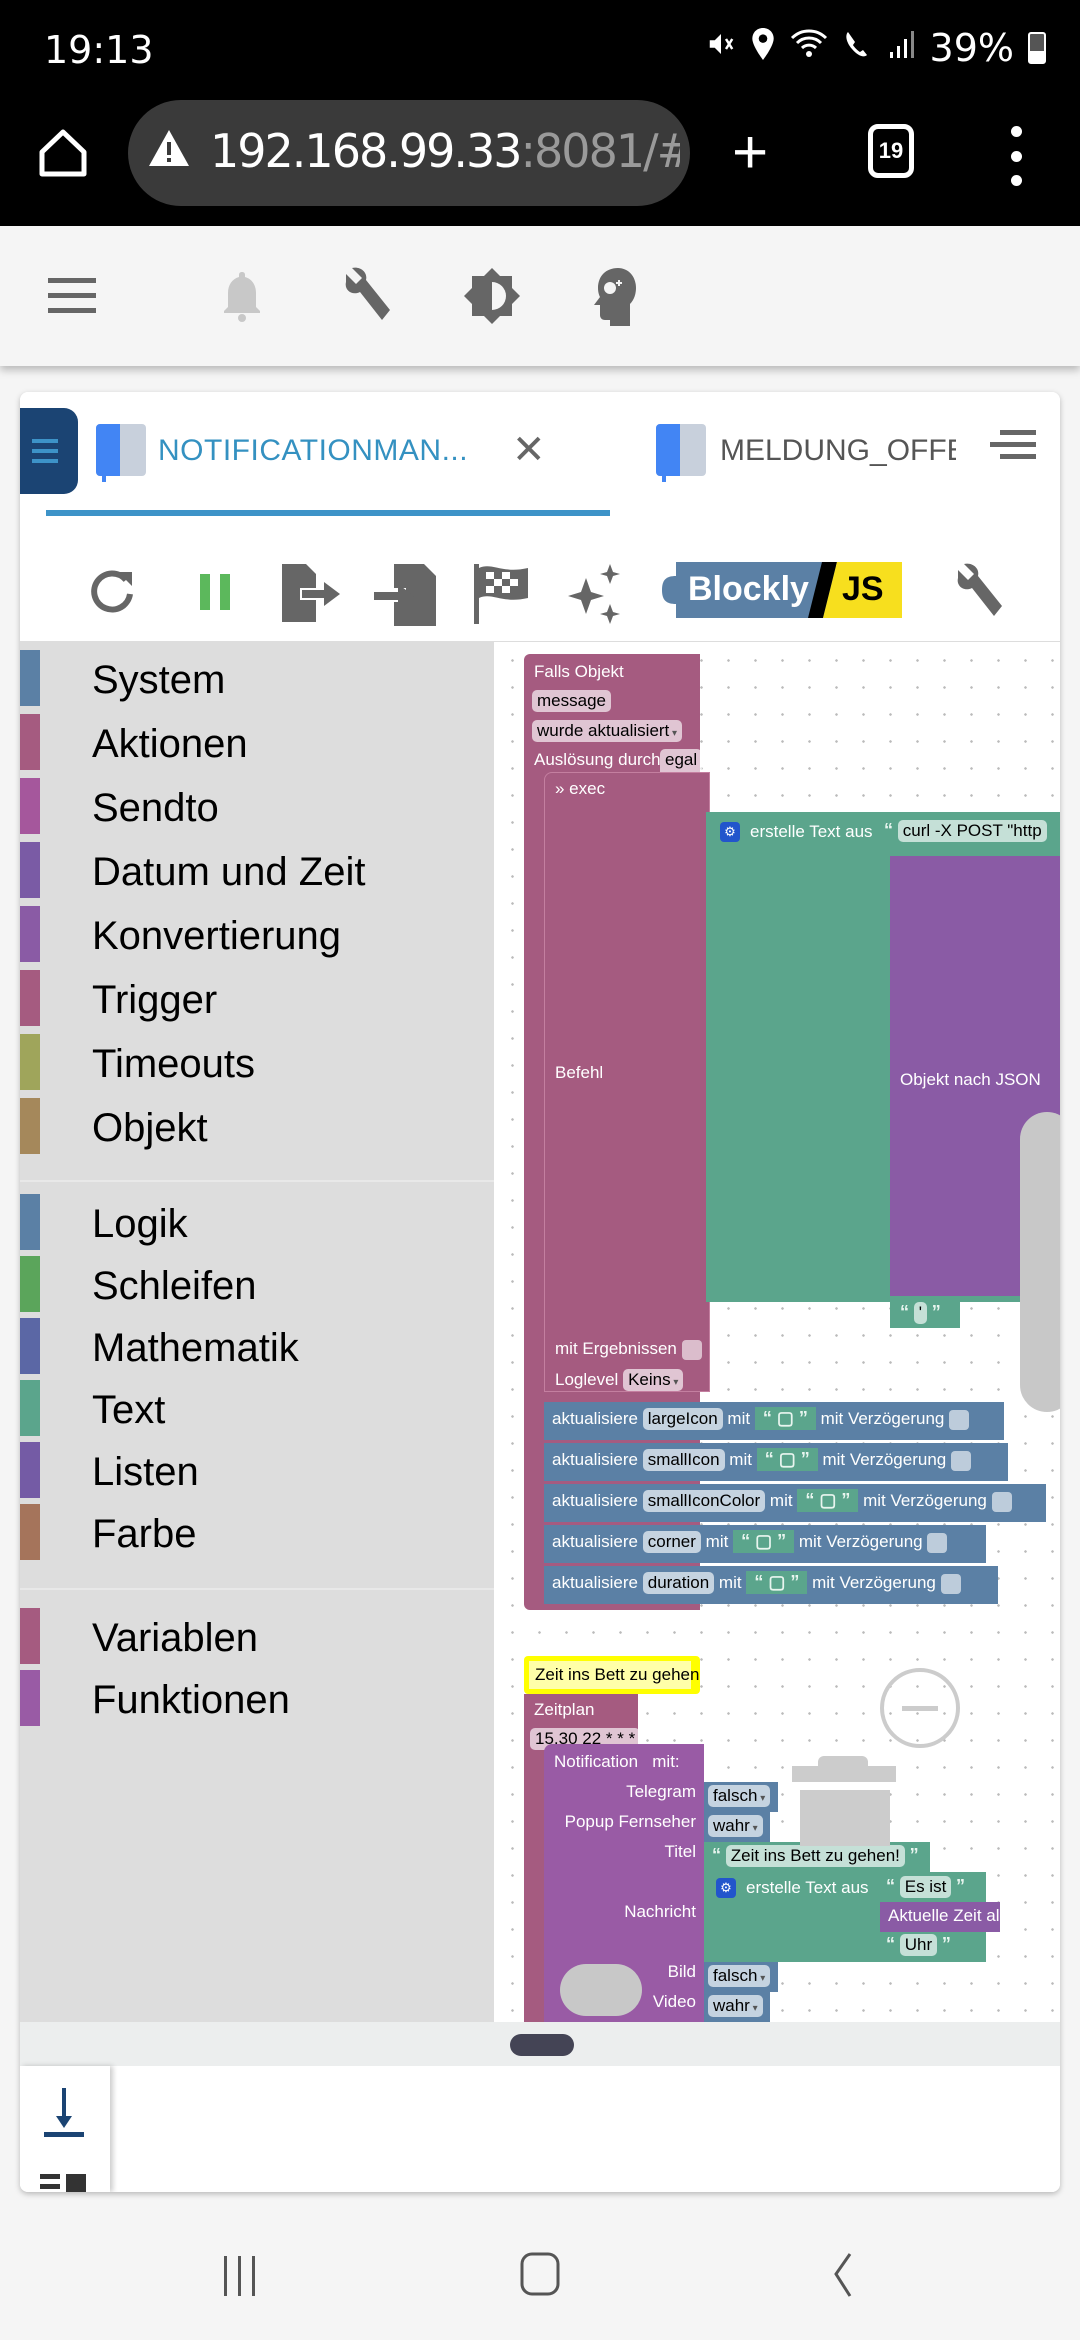 This screenshot has width=1080, height=2340. I want to click on trigger-title: Falls Objekt, so click(579, 671).